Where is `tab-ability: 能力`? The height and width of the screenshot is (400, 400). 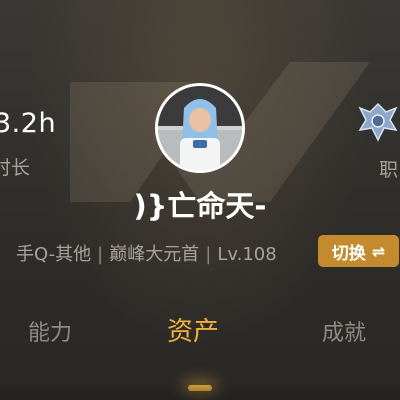
tab-ability: 能力 is located at coordinates (50, 331).